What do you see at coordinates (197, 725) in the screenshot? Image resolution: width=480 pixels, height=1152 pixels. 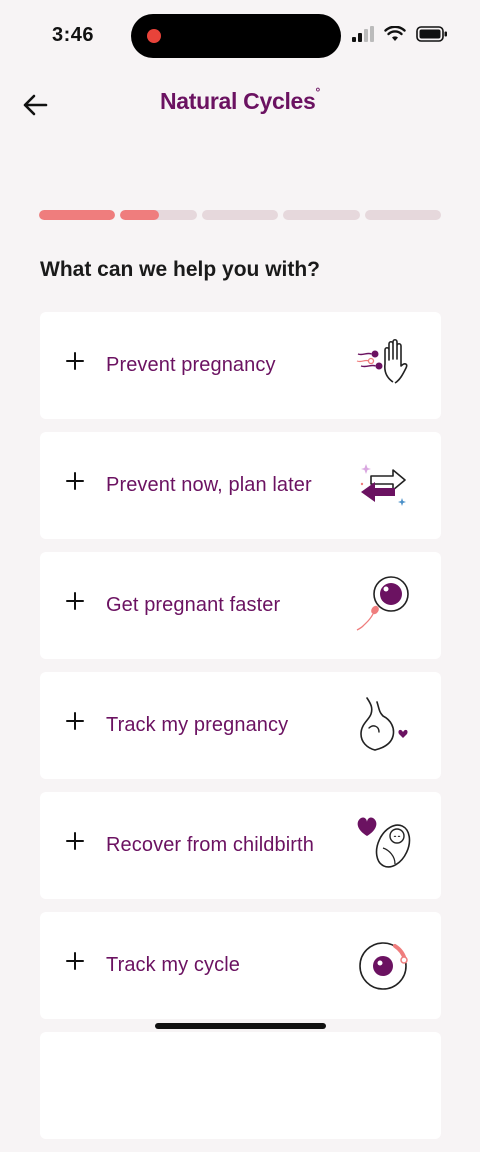 I see `option-label: Track my pregnancy` at bounding box center [197, 725].